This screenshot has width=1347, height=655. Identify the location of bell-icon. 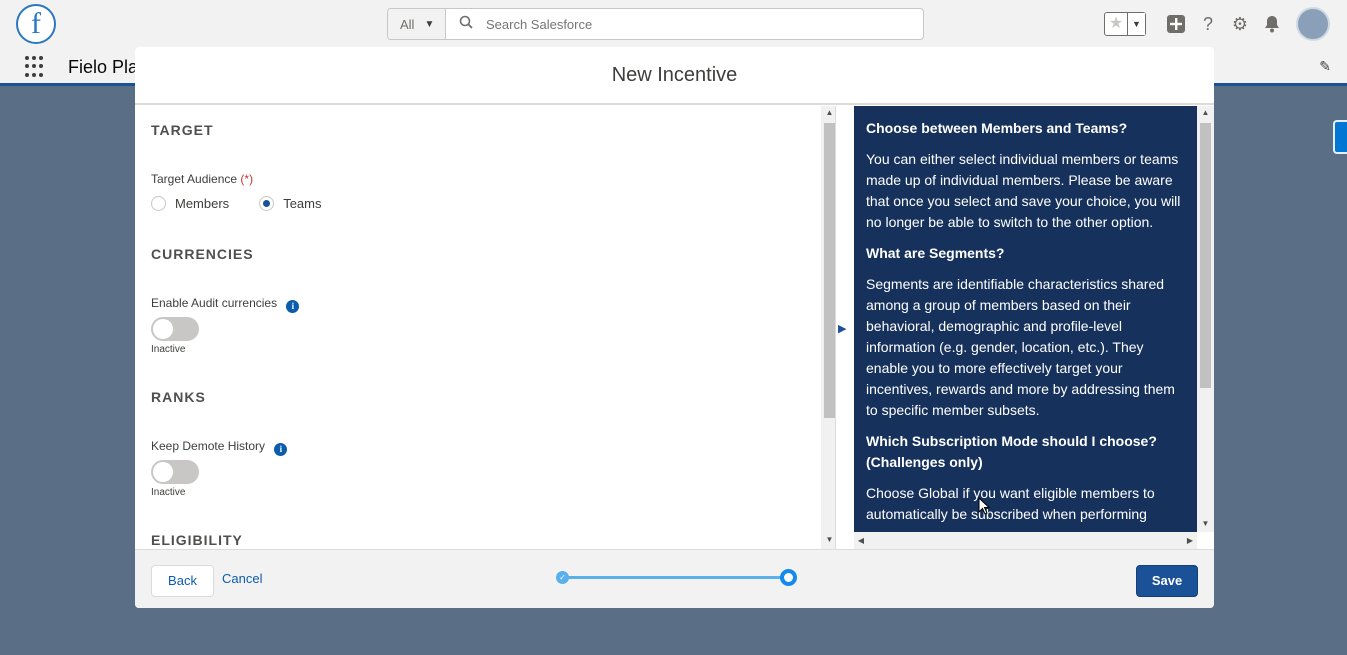
(1272, 24).